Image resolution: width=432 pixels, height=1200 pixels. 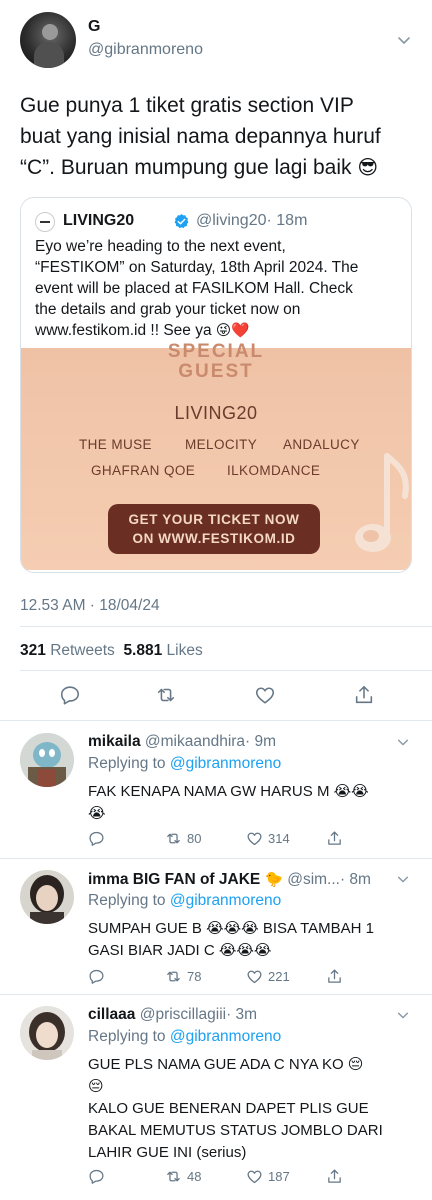 What do you see at coordinates (183, 1176) in the screenshot?
I see `retweet-button: 48` at bounding box center [183, 1176].